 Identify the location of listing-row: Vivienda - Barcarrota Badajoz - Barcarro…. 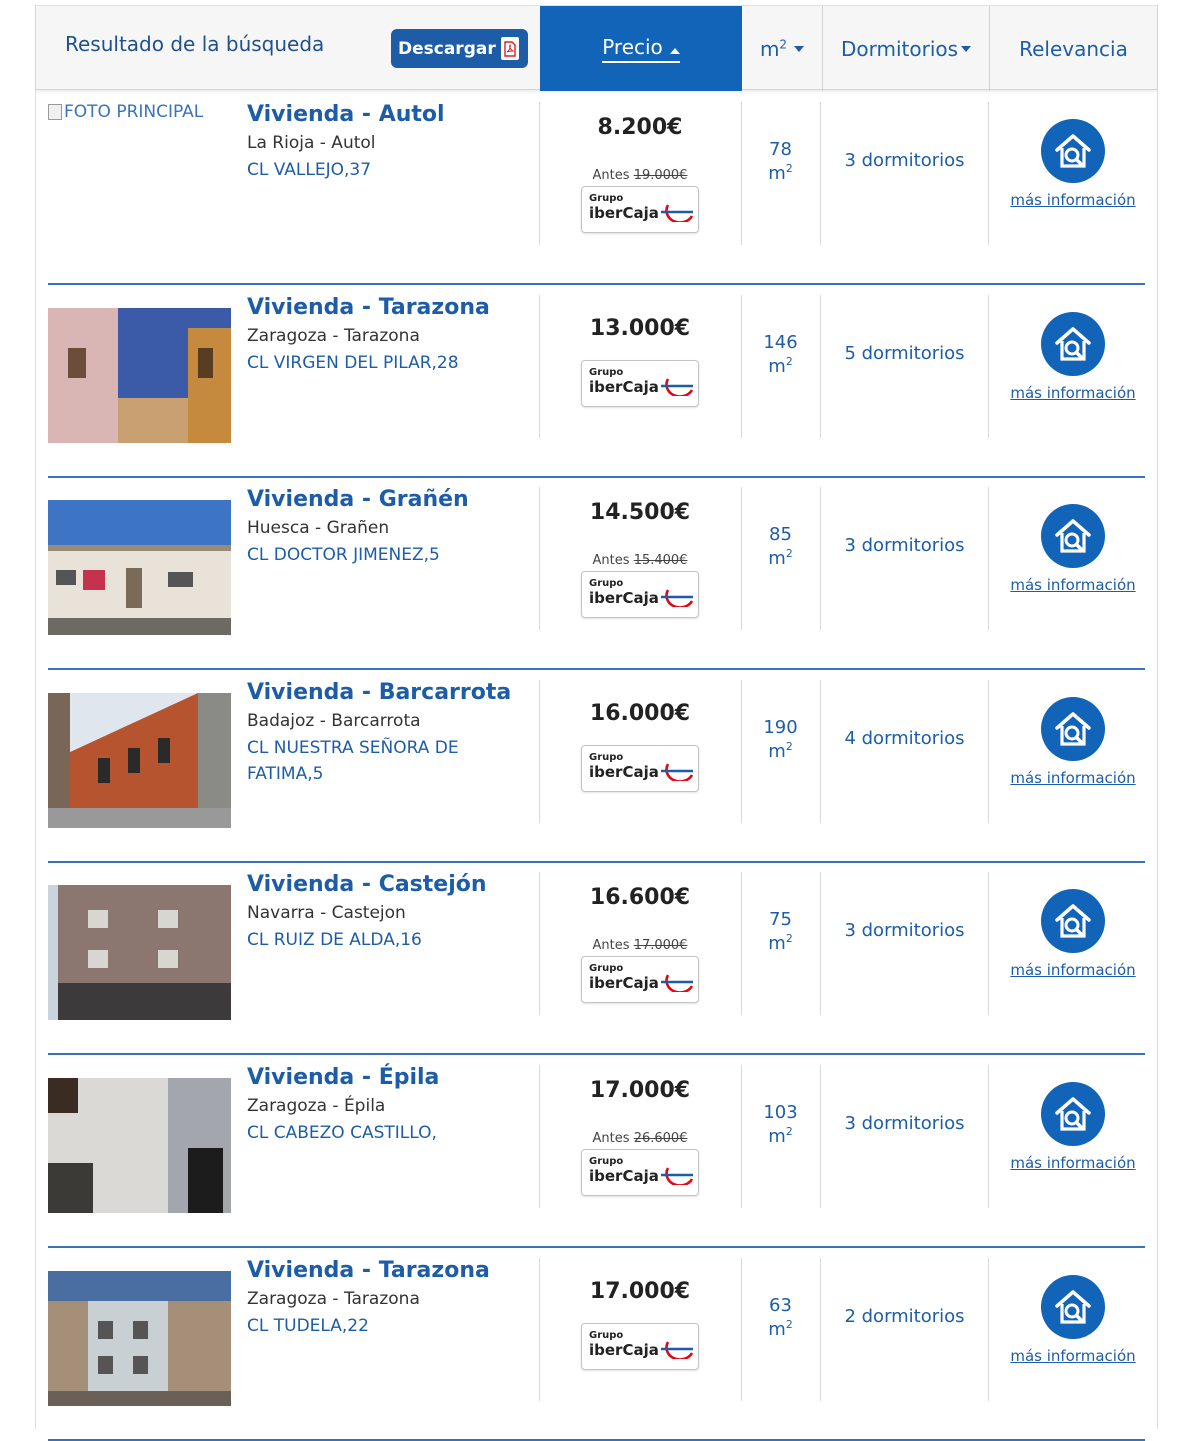
(596, 766).